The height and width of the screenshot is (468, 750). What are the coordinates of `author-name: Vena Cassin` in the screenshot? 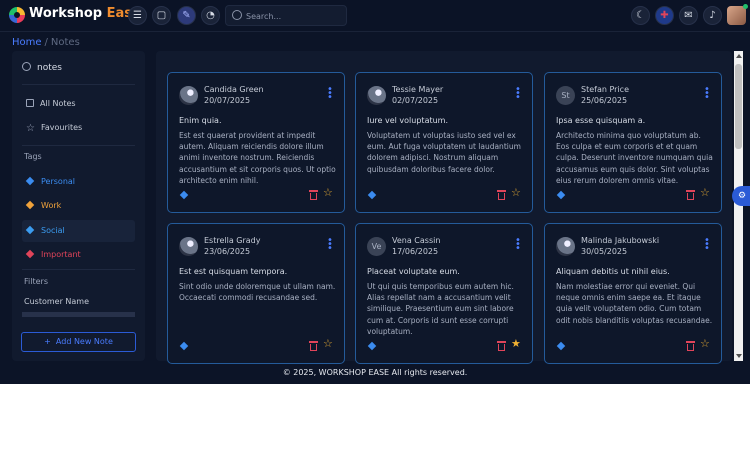 It's located at (416, 240).